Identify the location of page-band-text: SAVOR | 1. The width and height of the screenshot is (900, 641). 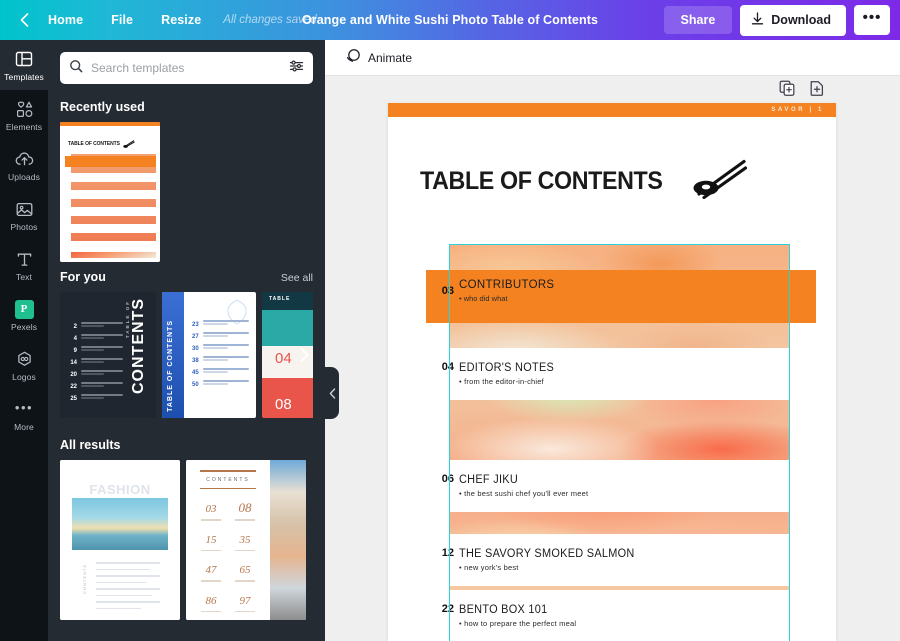
(797, 110).